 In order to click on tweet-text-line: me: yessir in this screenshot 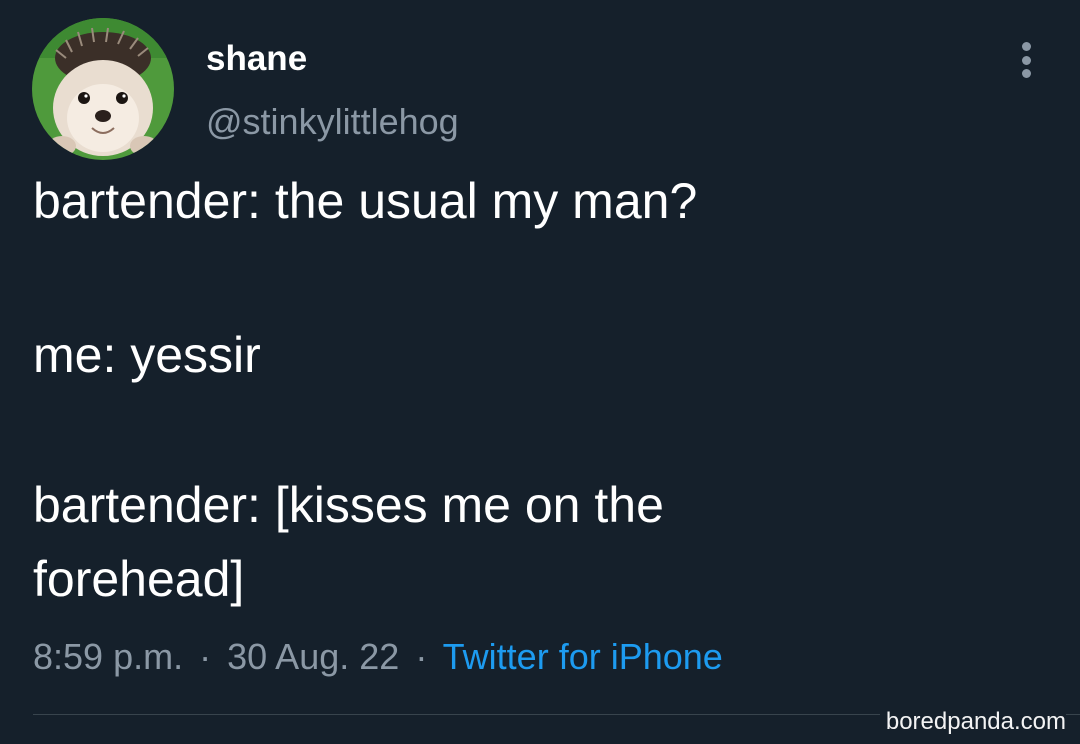, I will do `click(147, 355)`.